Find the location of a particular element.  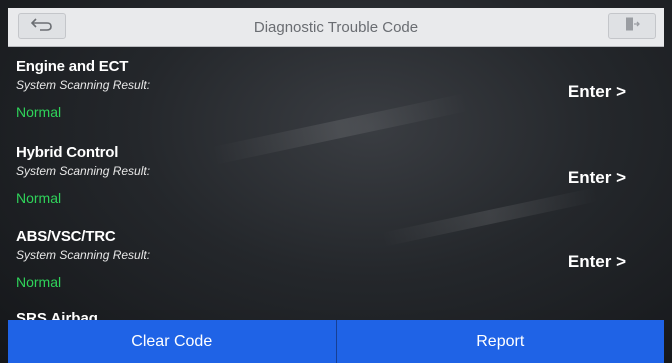

exit-button is located at coordinates (632, 26).